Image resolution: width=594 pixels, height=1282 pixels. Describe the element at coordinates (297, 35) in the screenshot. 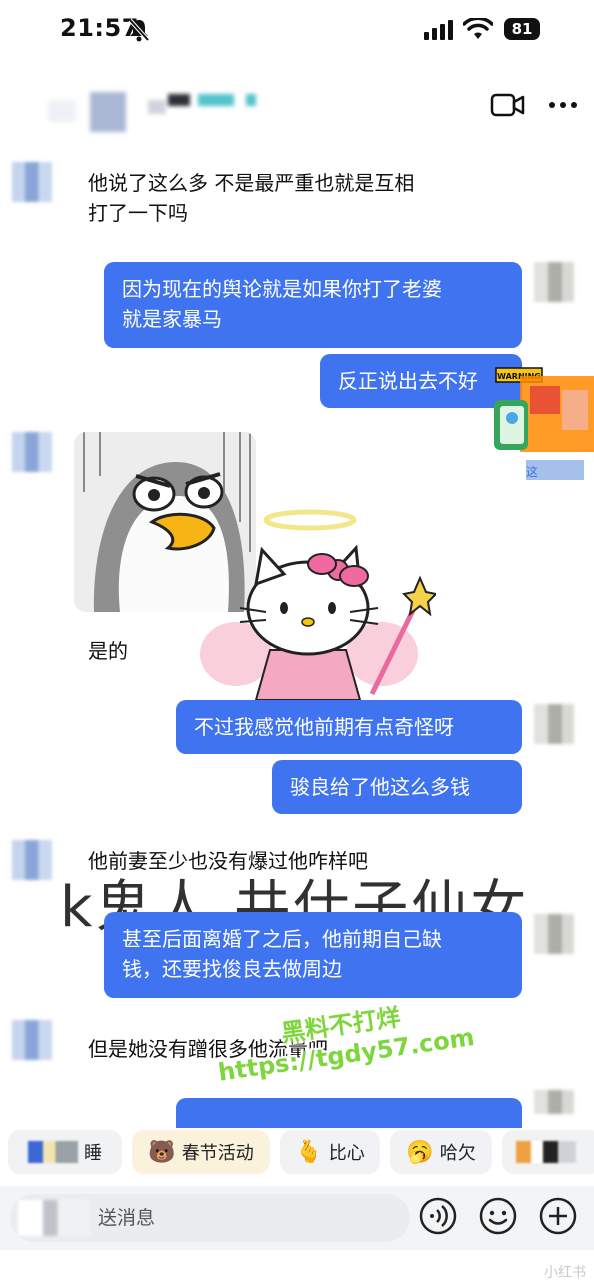

I see `status-bar: 21:57 81` at that location.